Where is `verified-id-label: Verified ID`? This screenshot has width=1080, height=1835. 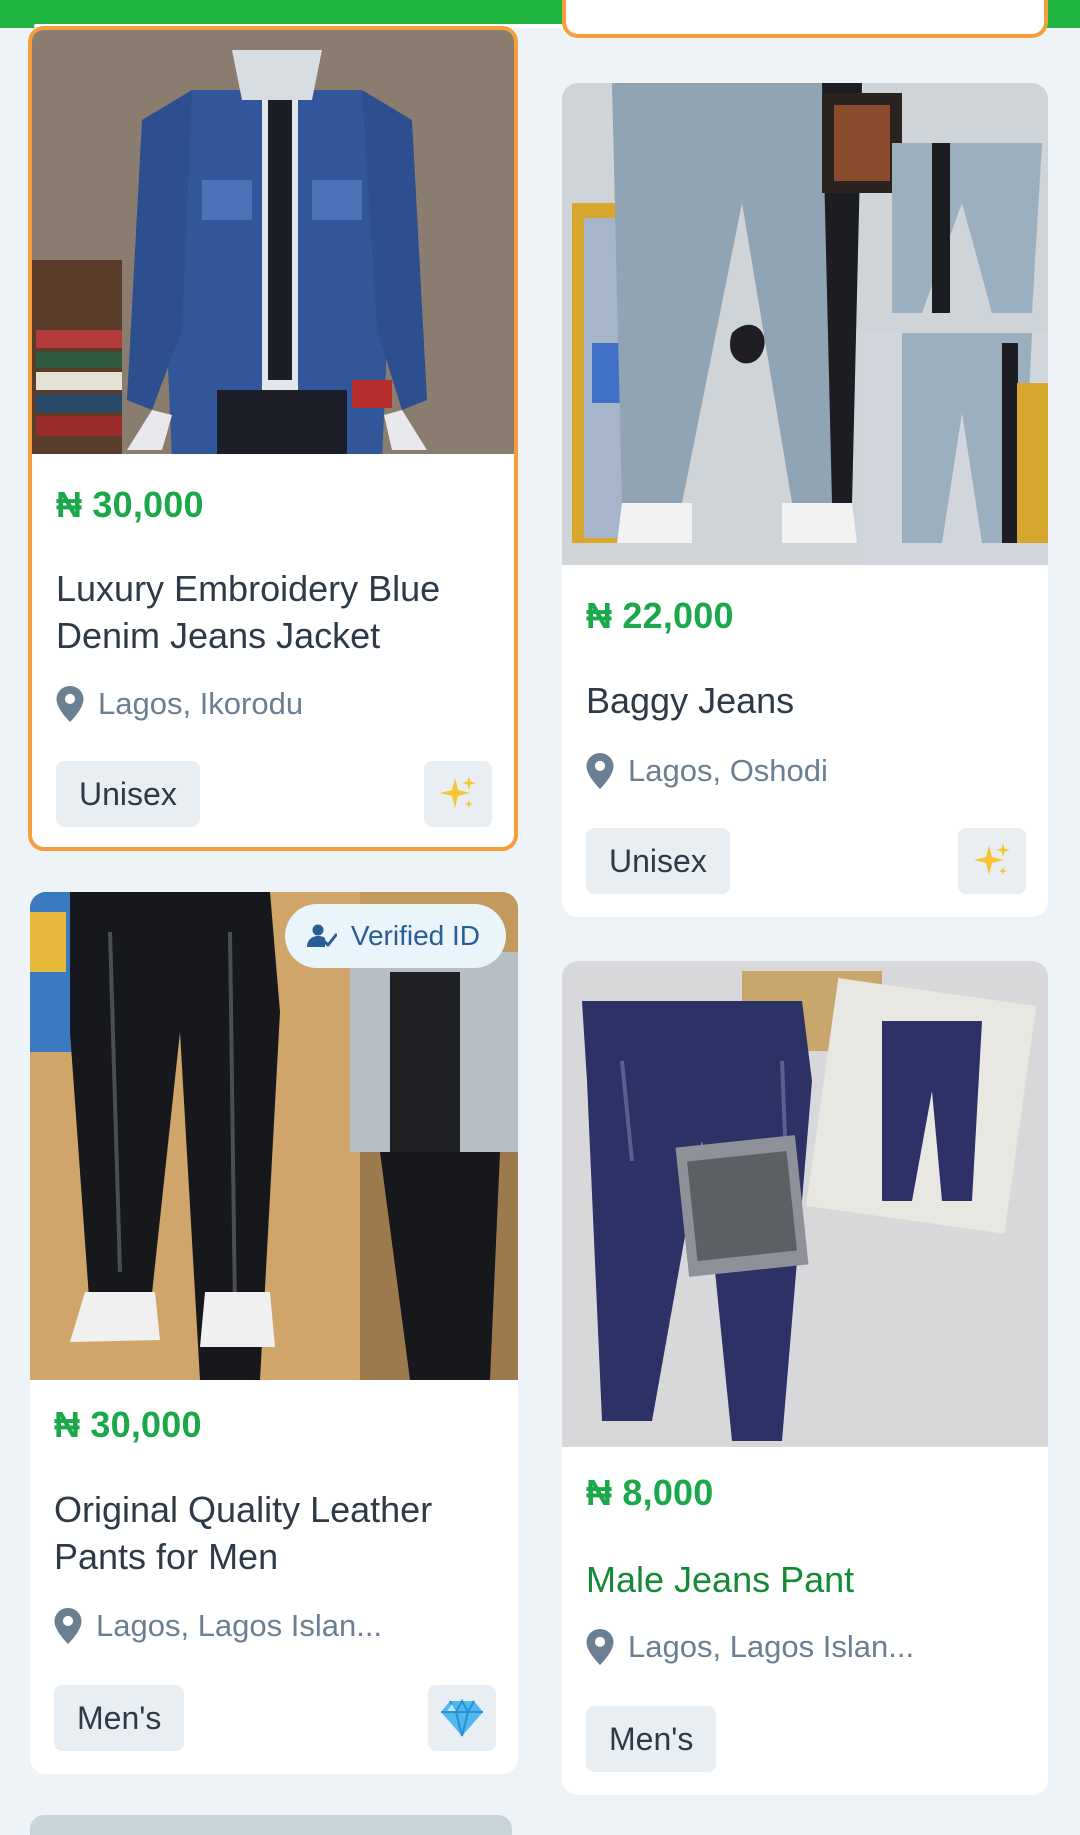
verified-id-label: Verified ID is located at coordinates (415, 935).